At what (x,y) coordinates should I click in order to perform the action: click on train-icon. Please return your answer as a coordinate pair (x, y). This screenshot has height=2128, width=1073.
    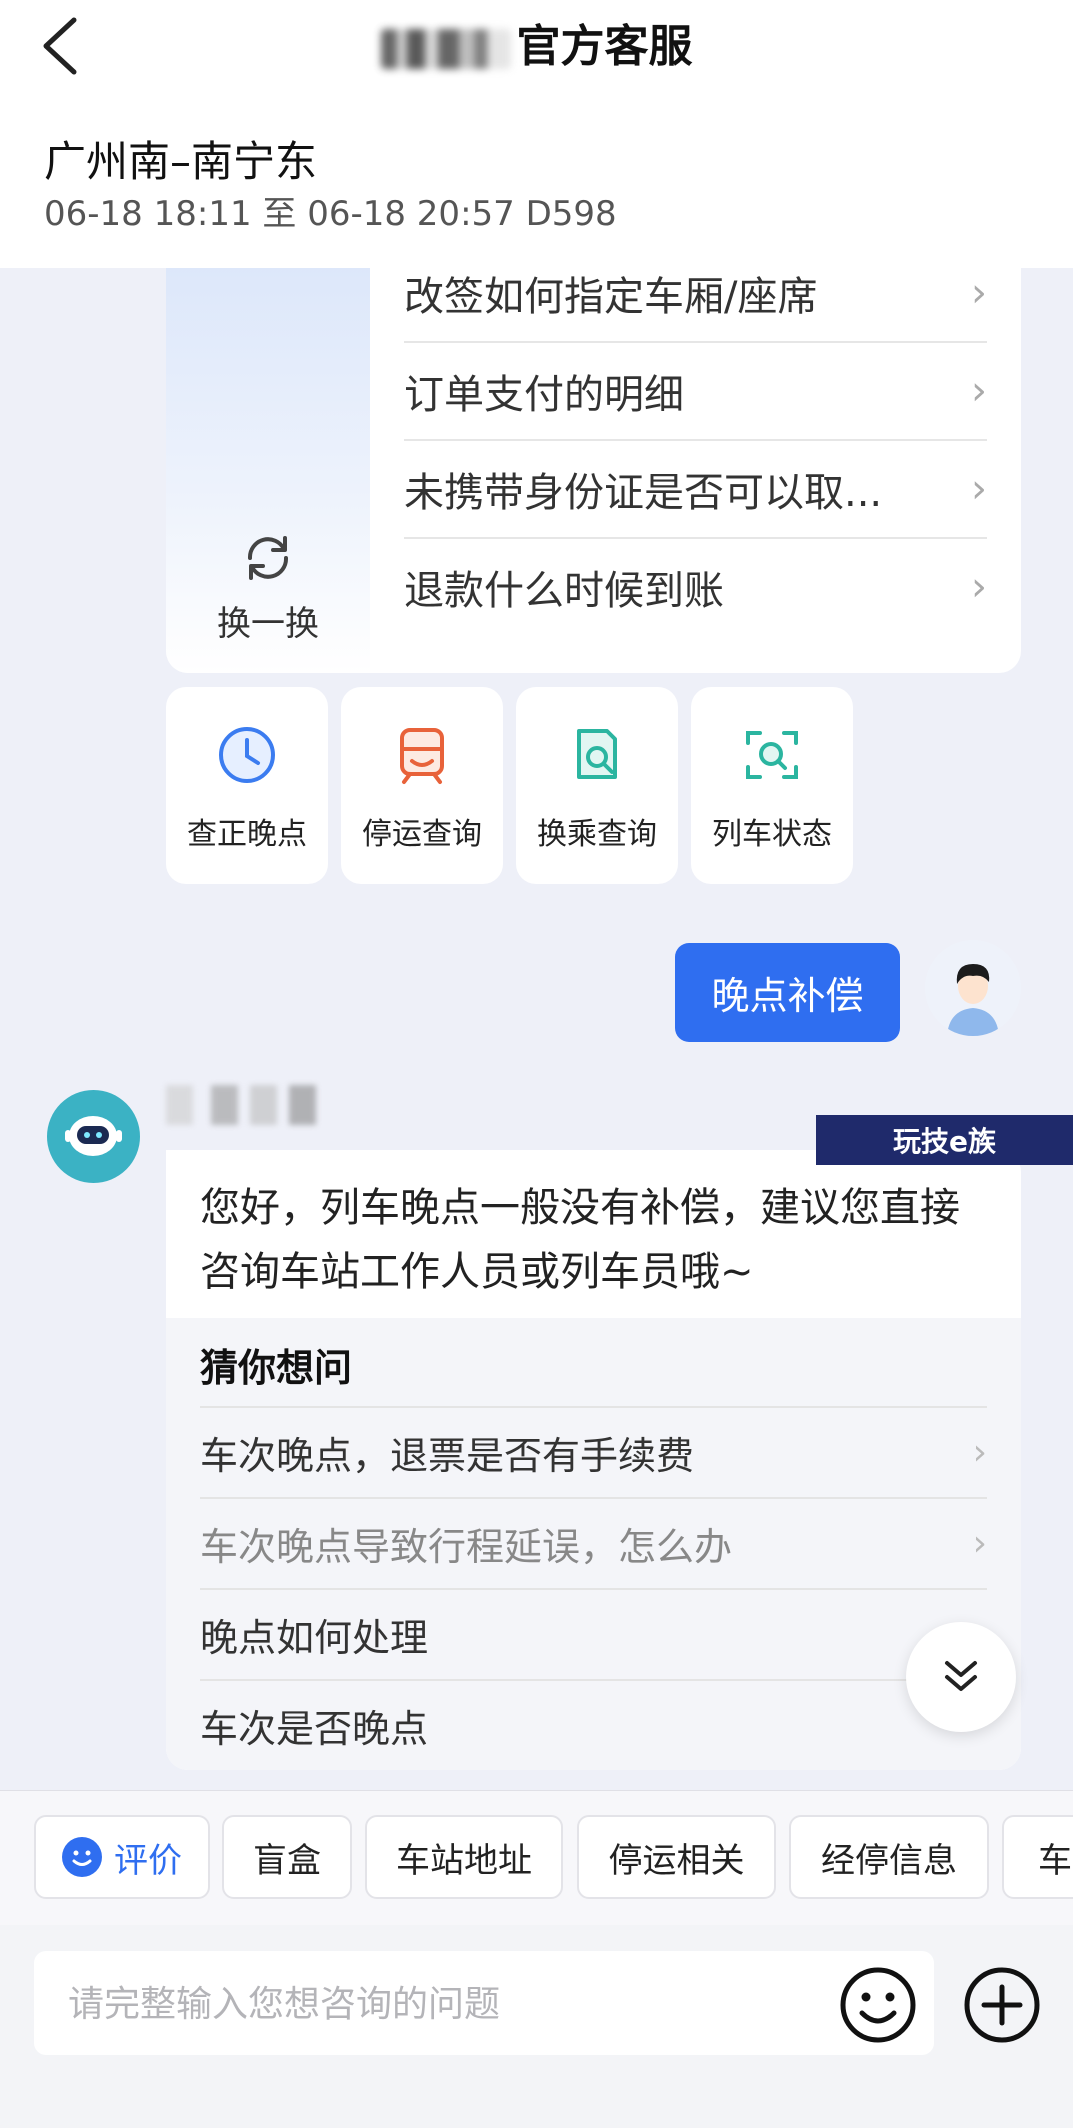
    Looking at the image, I should click on (422, 756).